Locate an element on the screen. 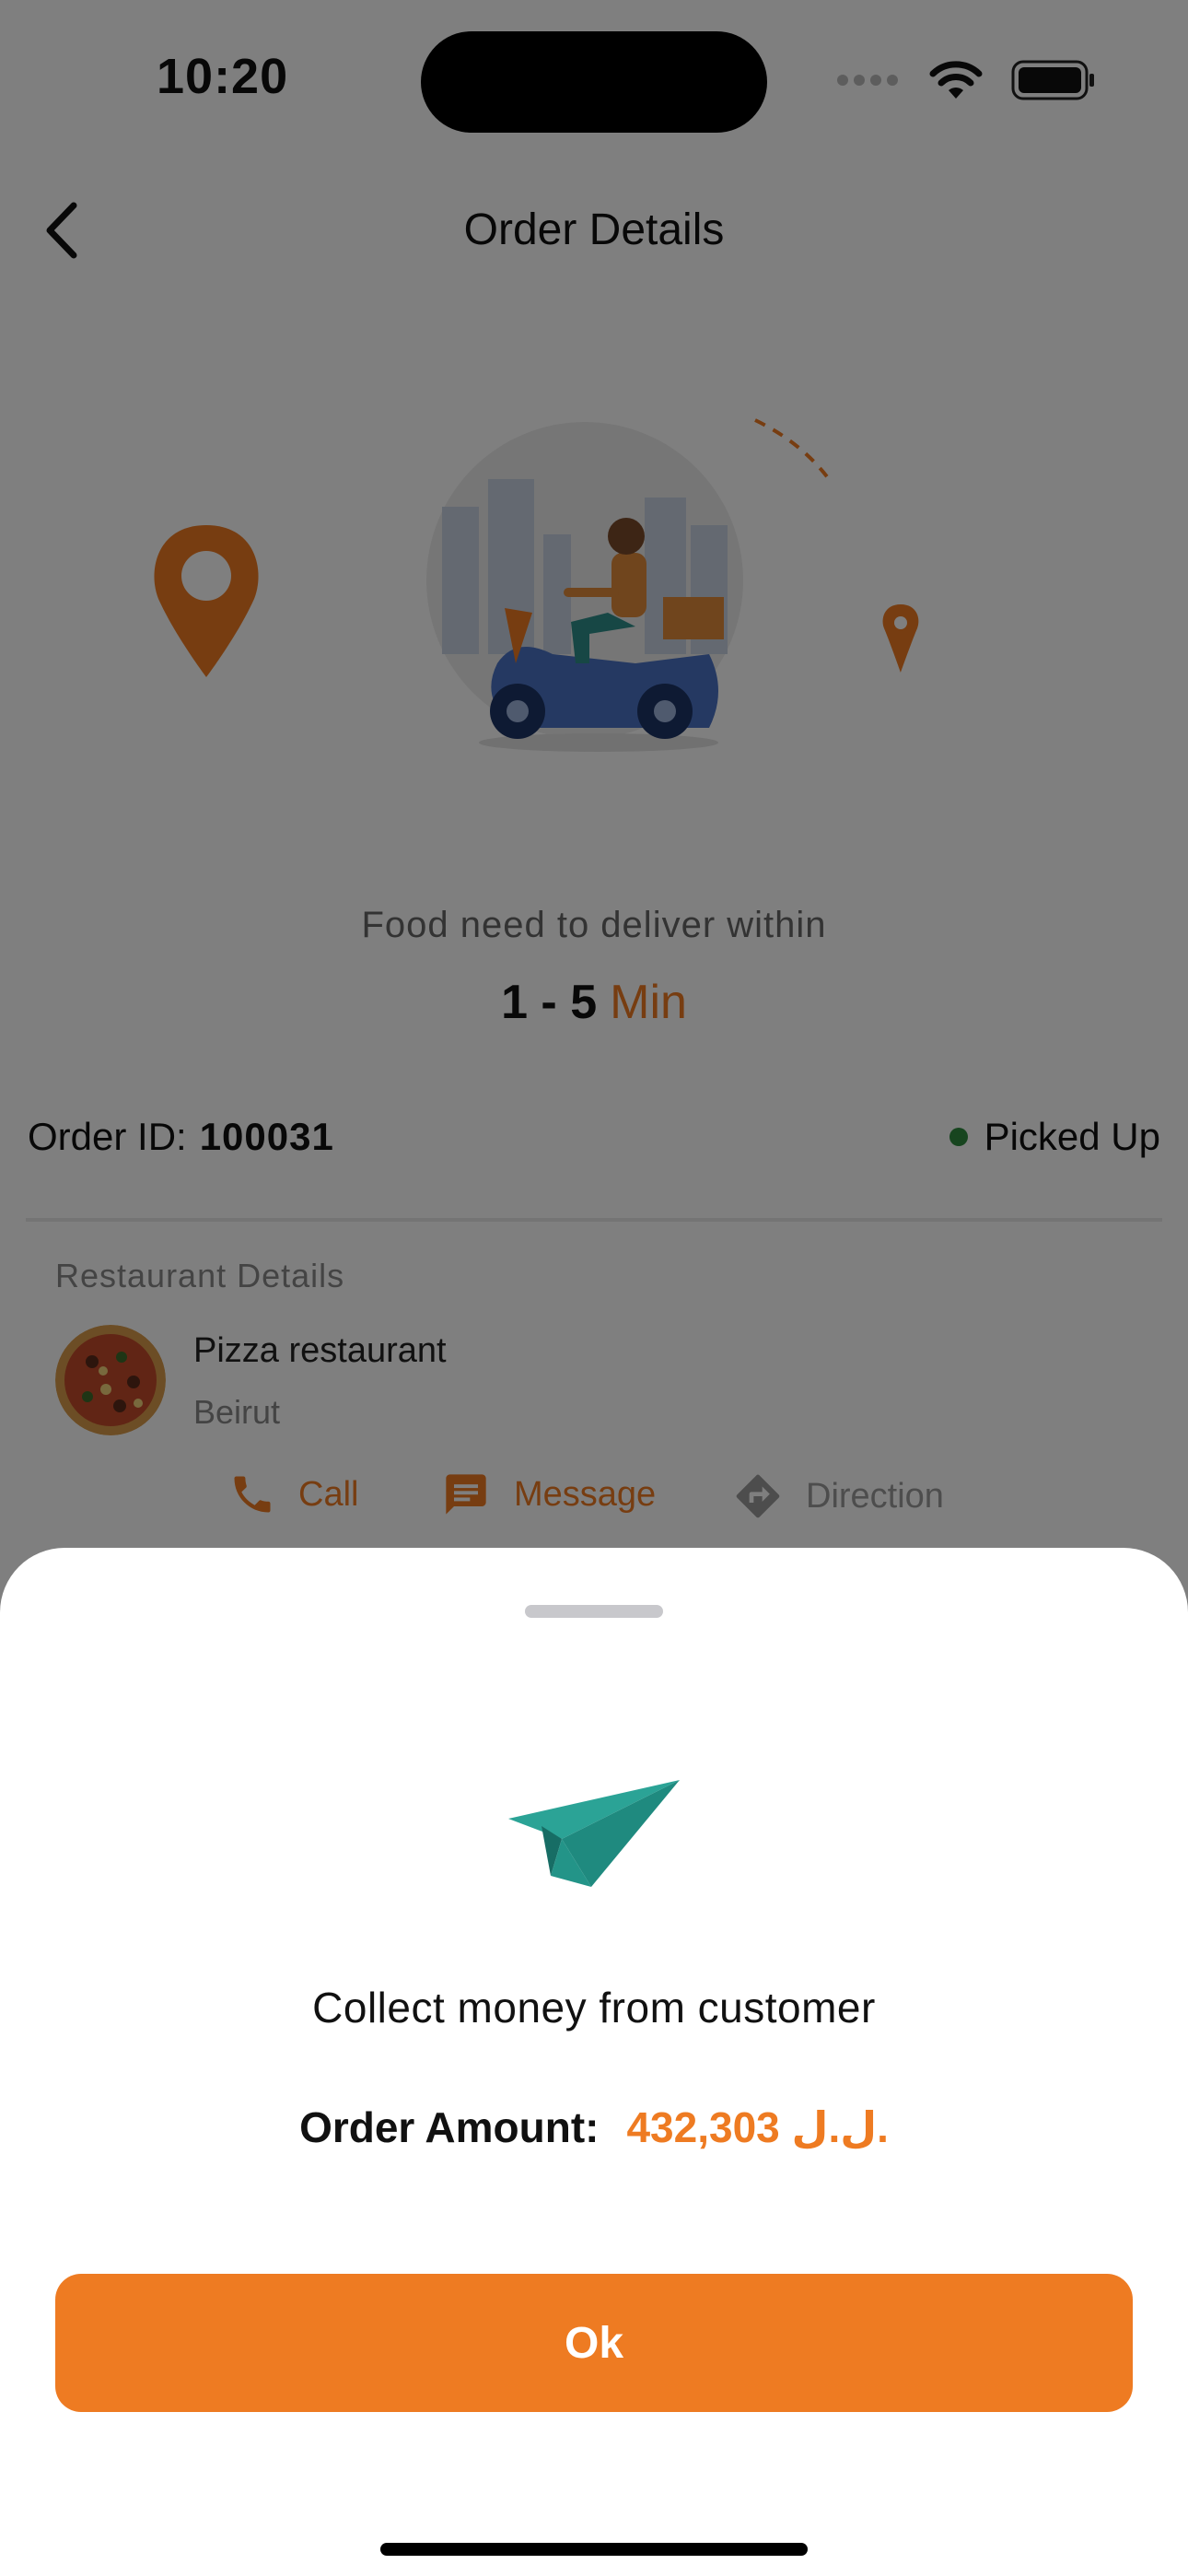 The image size is (1188, 2576). ok-button: Ok is located at coordinates (594, 2343).